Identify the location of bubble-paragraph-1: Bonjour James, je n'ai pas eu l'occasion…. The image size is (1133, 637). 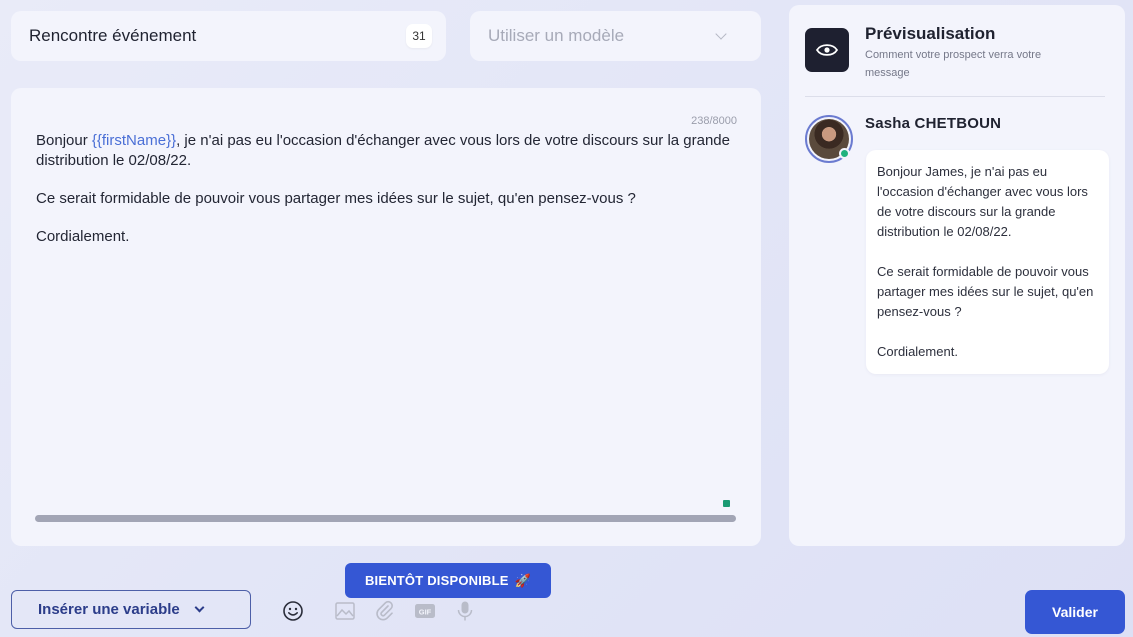
(982, 201).